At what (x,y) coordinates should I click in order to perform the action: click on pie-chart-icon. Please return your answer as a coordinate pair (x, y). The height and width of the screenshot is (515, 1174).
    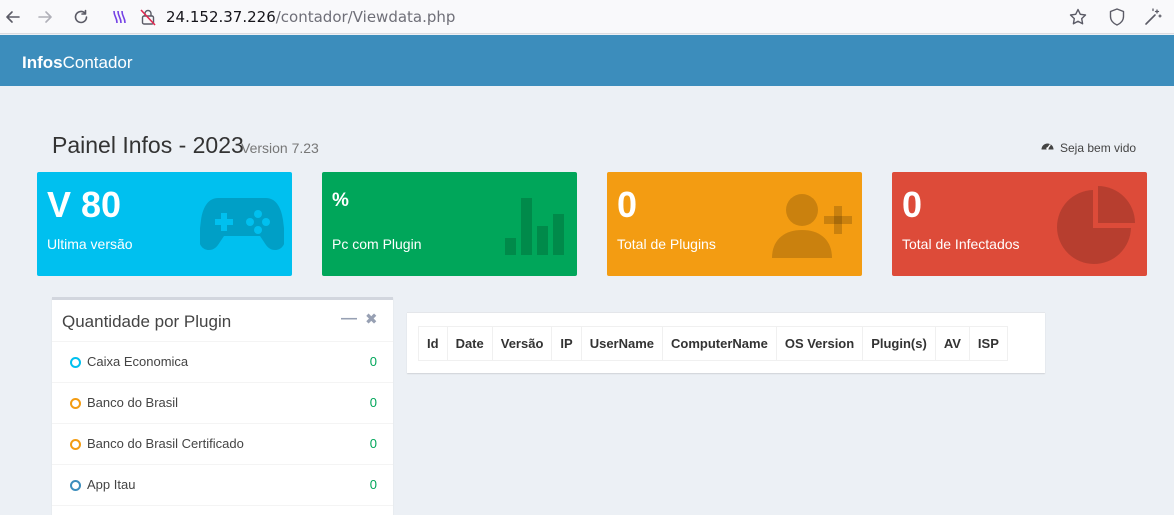
    Looking at the image, I should click on (1098, 227).